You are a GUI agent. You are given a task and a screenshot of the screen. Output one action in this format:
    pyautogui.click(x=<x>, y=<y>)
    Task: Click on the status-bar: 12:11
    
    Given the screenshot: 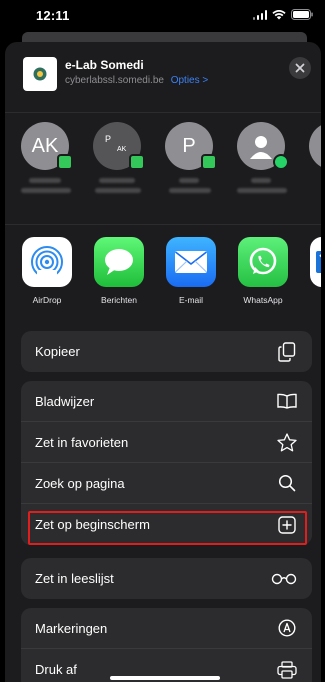 What is the action you would take?
    pyautogui.click(x=162, y=16)
    